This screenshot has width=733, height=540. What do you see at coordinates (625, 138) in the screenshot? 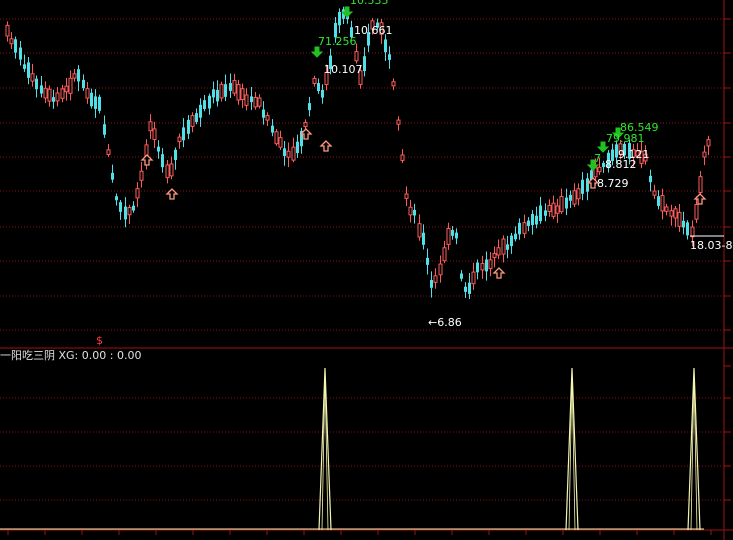
I see `price-label: 79.981` at bounding box center [625, 138].